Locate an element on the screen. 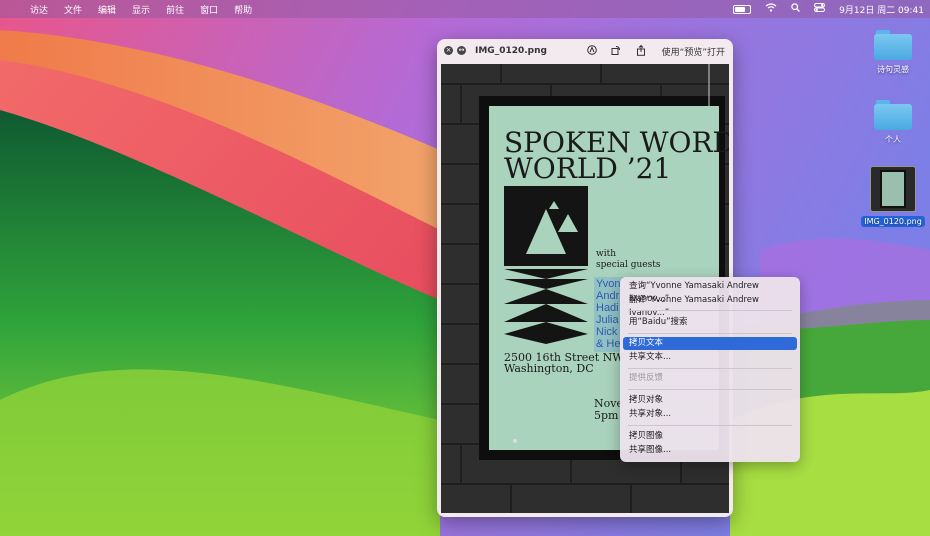 This screenshot has width=930, height=536. menu-help: 帮助 is located at coordinates (243, 9).